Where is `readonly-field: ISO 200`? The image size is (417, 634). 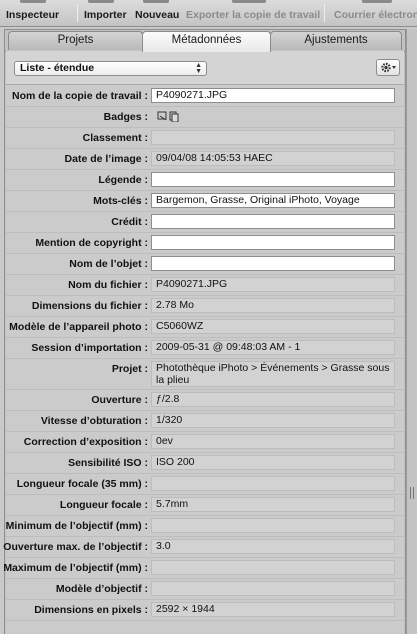 readonly-field: ISO 200 is located at coordinates (273, 462).